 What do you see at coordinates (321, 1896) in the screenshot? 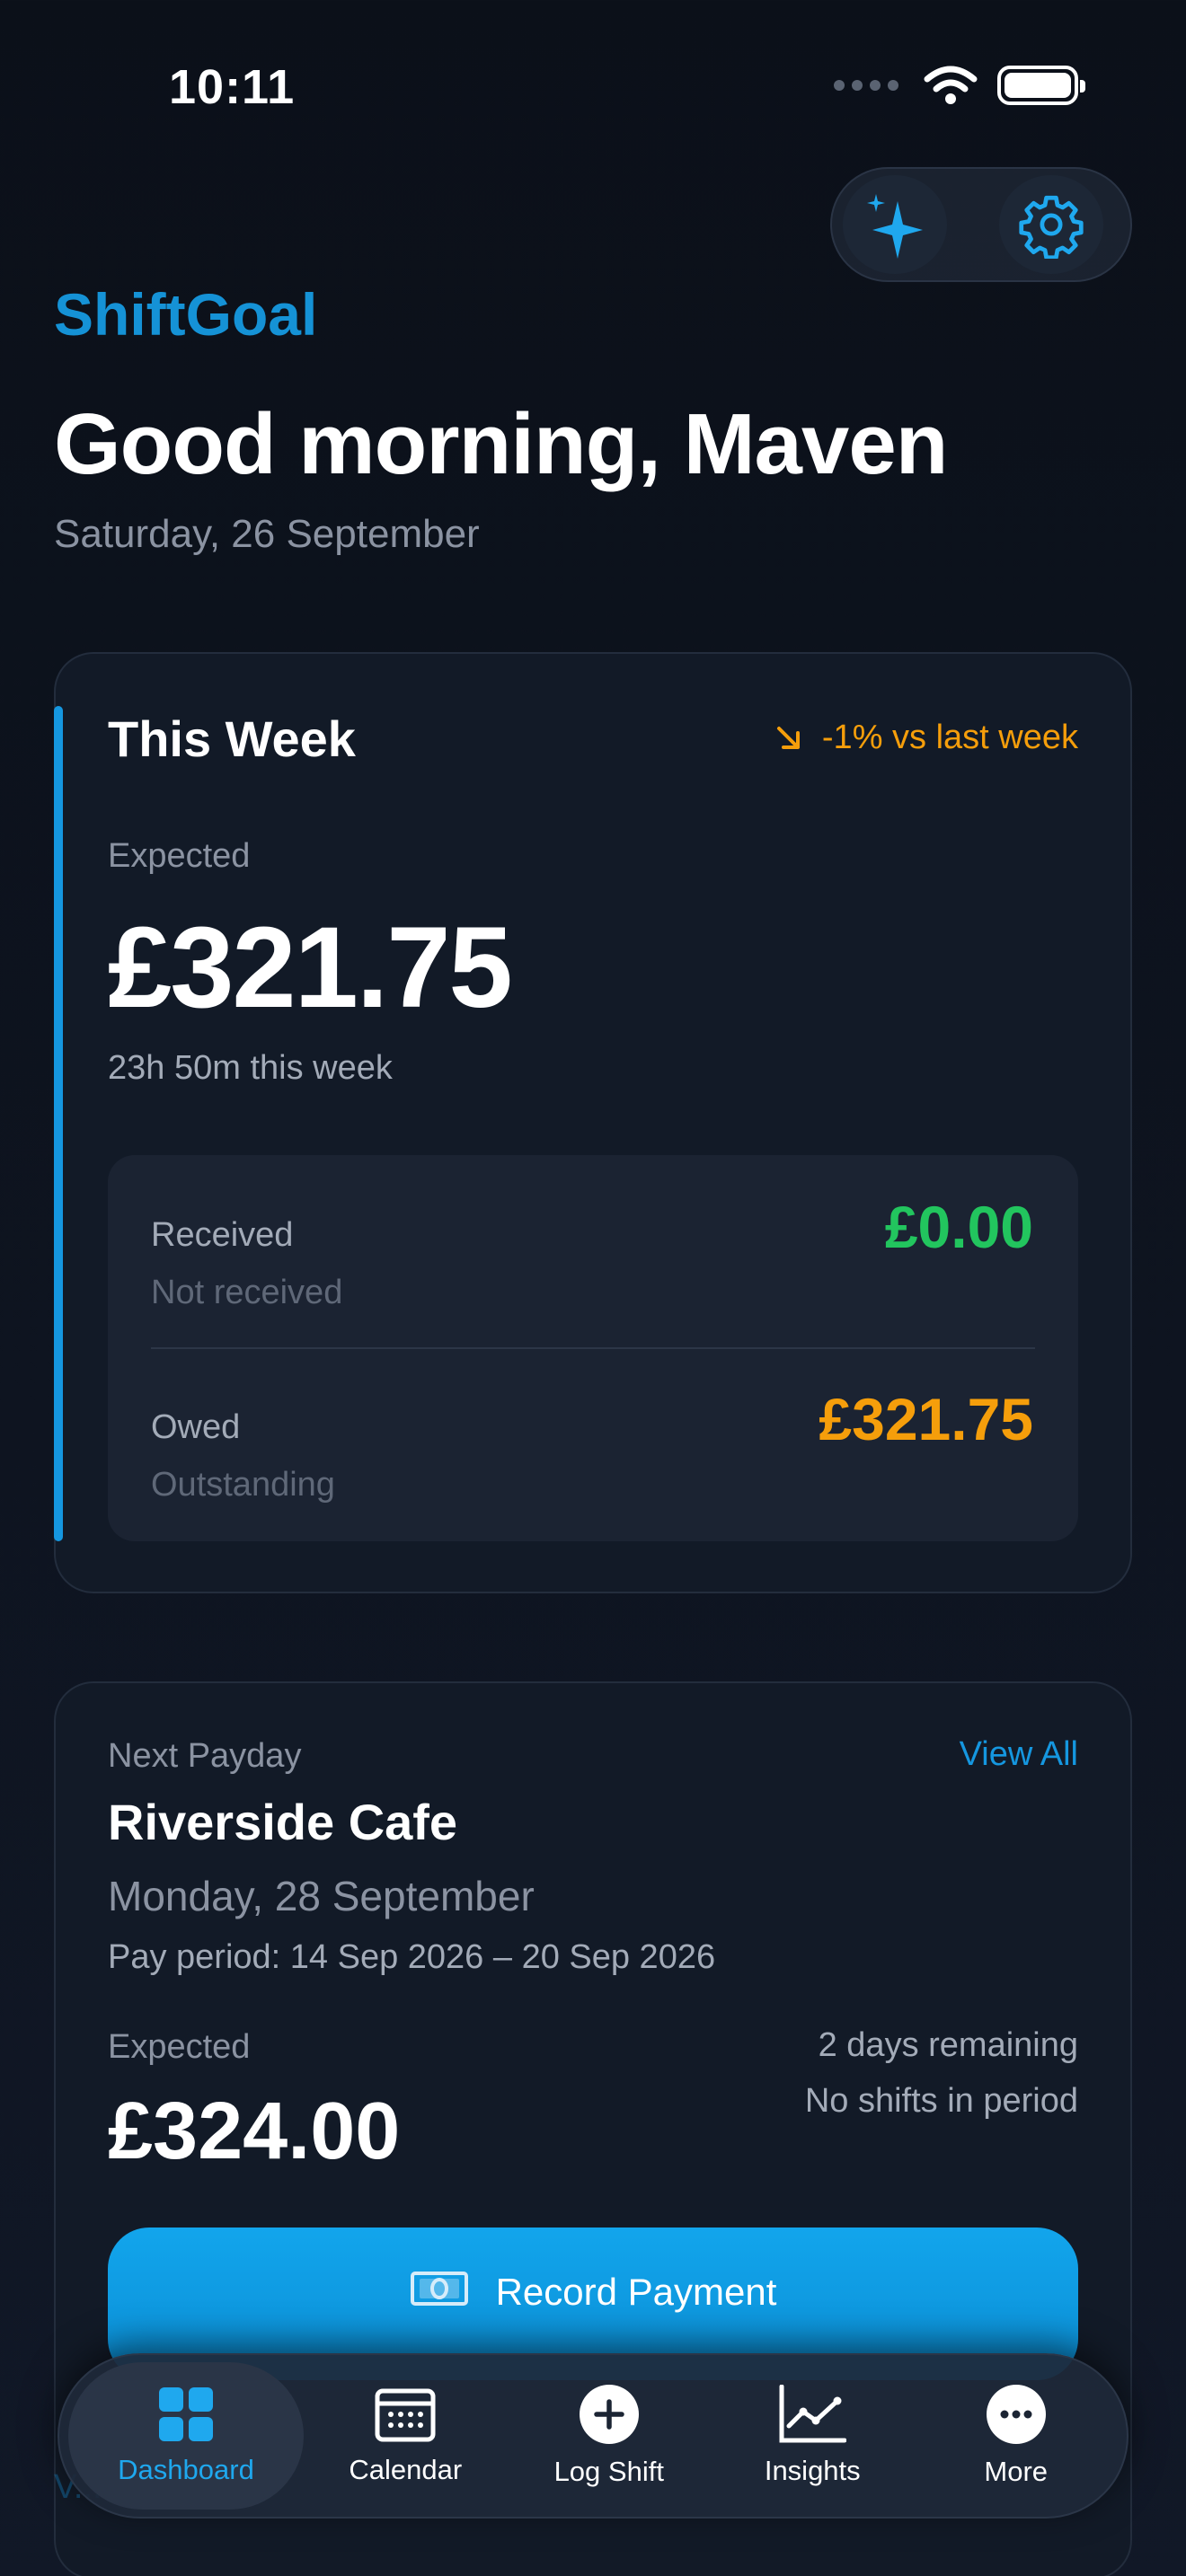
I see `payday-date: Monday, 28 September` at bounding box center [321, 1896].